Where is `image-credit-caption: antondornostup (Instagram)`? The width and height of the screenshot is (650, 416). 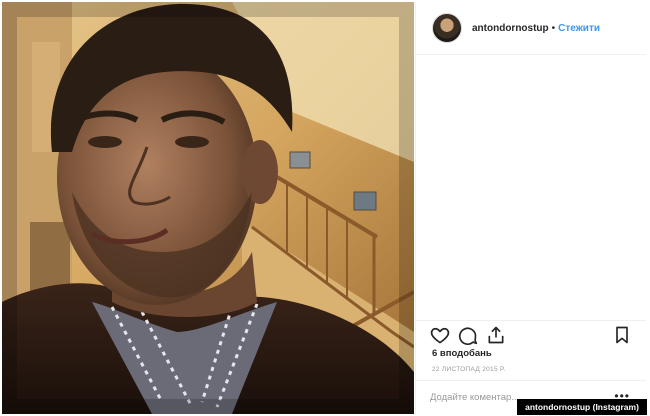
image-credit-caption: antondornostup (Instagram) is located at coordinates (582, 407).